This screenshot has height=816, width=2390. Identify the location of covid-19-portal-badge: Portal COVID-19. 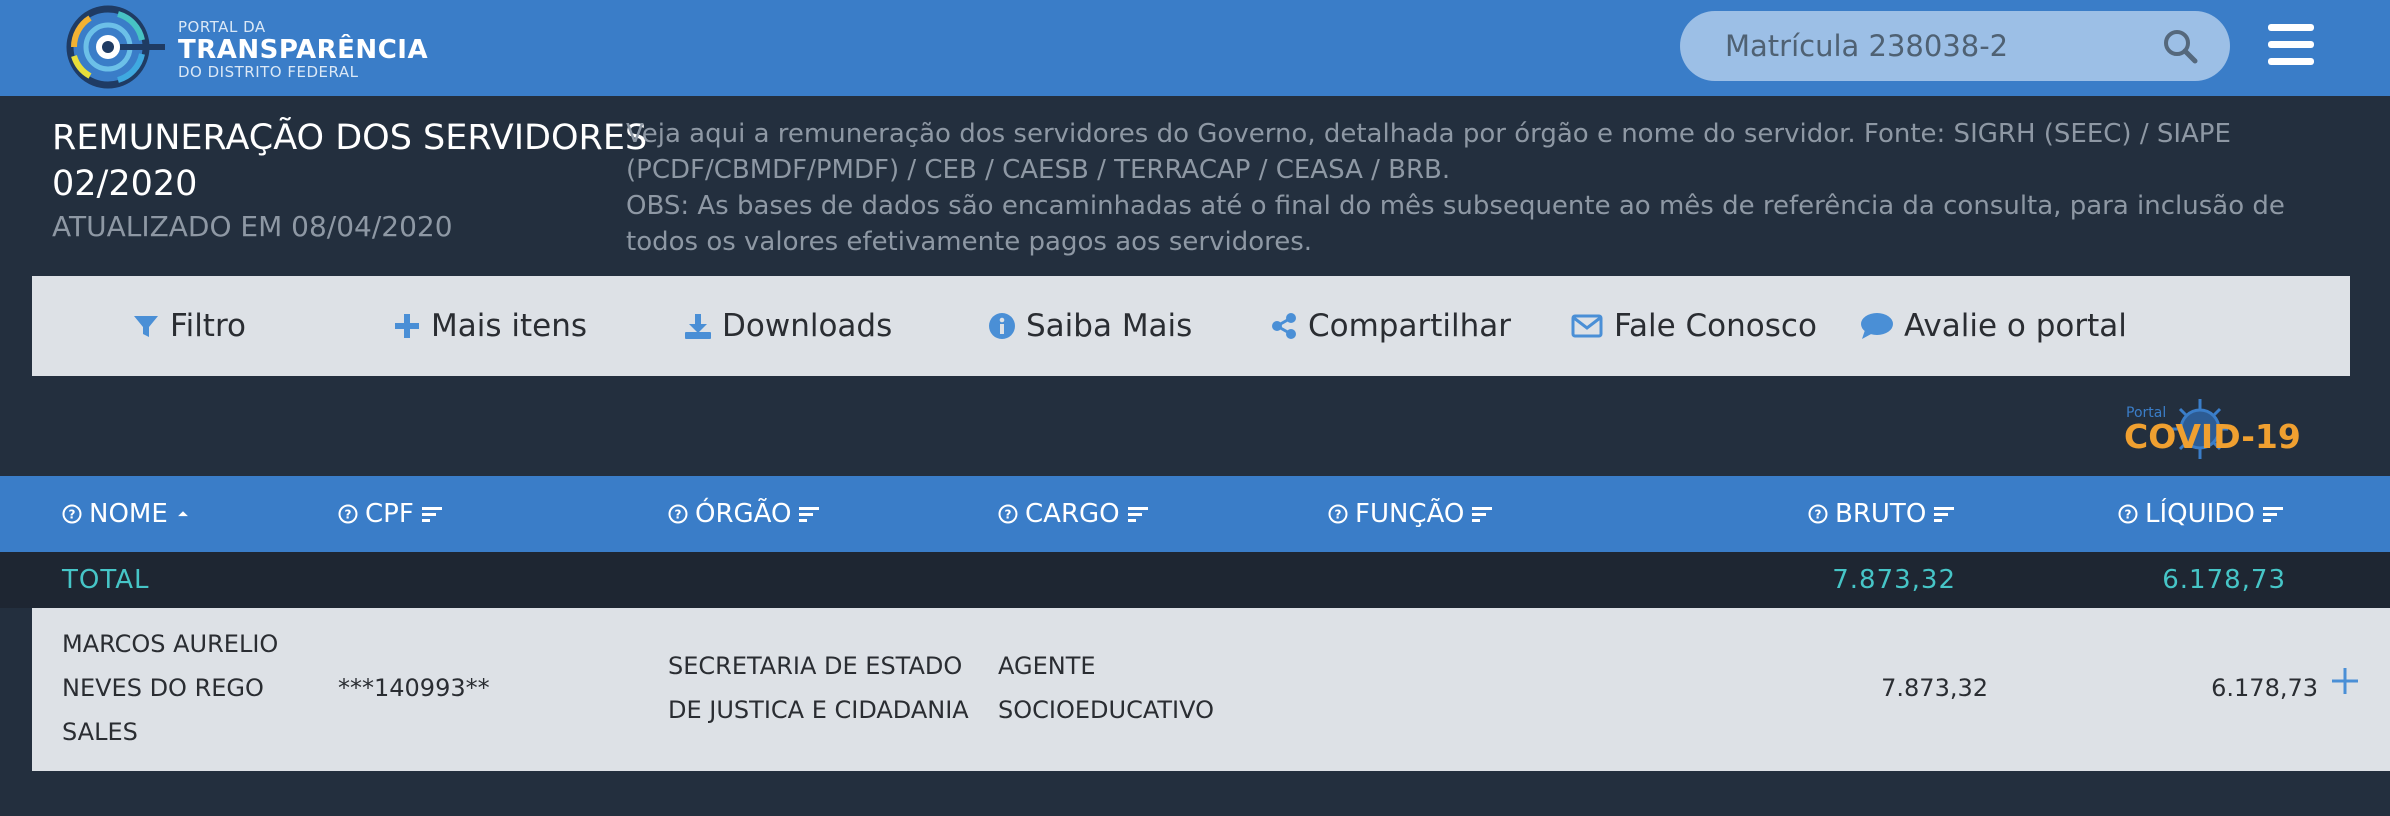
(2210, 430).